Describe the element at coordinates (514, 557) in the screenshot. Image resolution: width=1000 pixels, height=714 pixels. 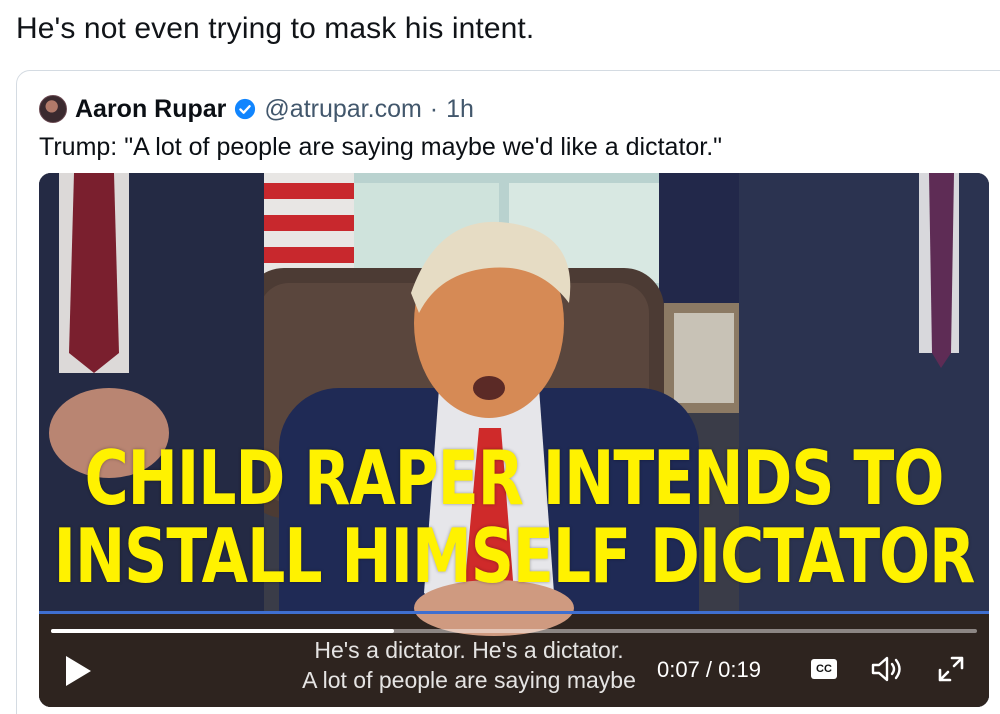
I see `overlay-caption-line2: INSTALL HIMSELF DICTATOR` at that location.